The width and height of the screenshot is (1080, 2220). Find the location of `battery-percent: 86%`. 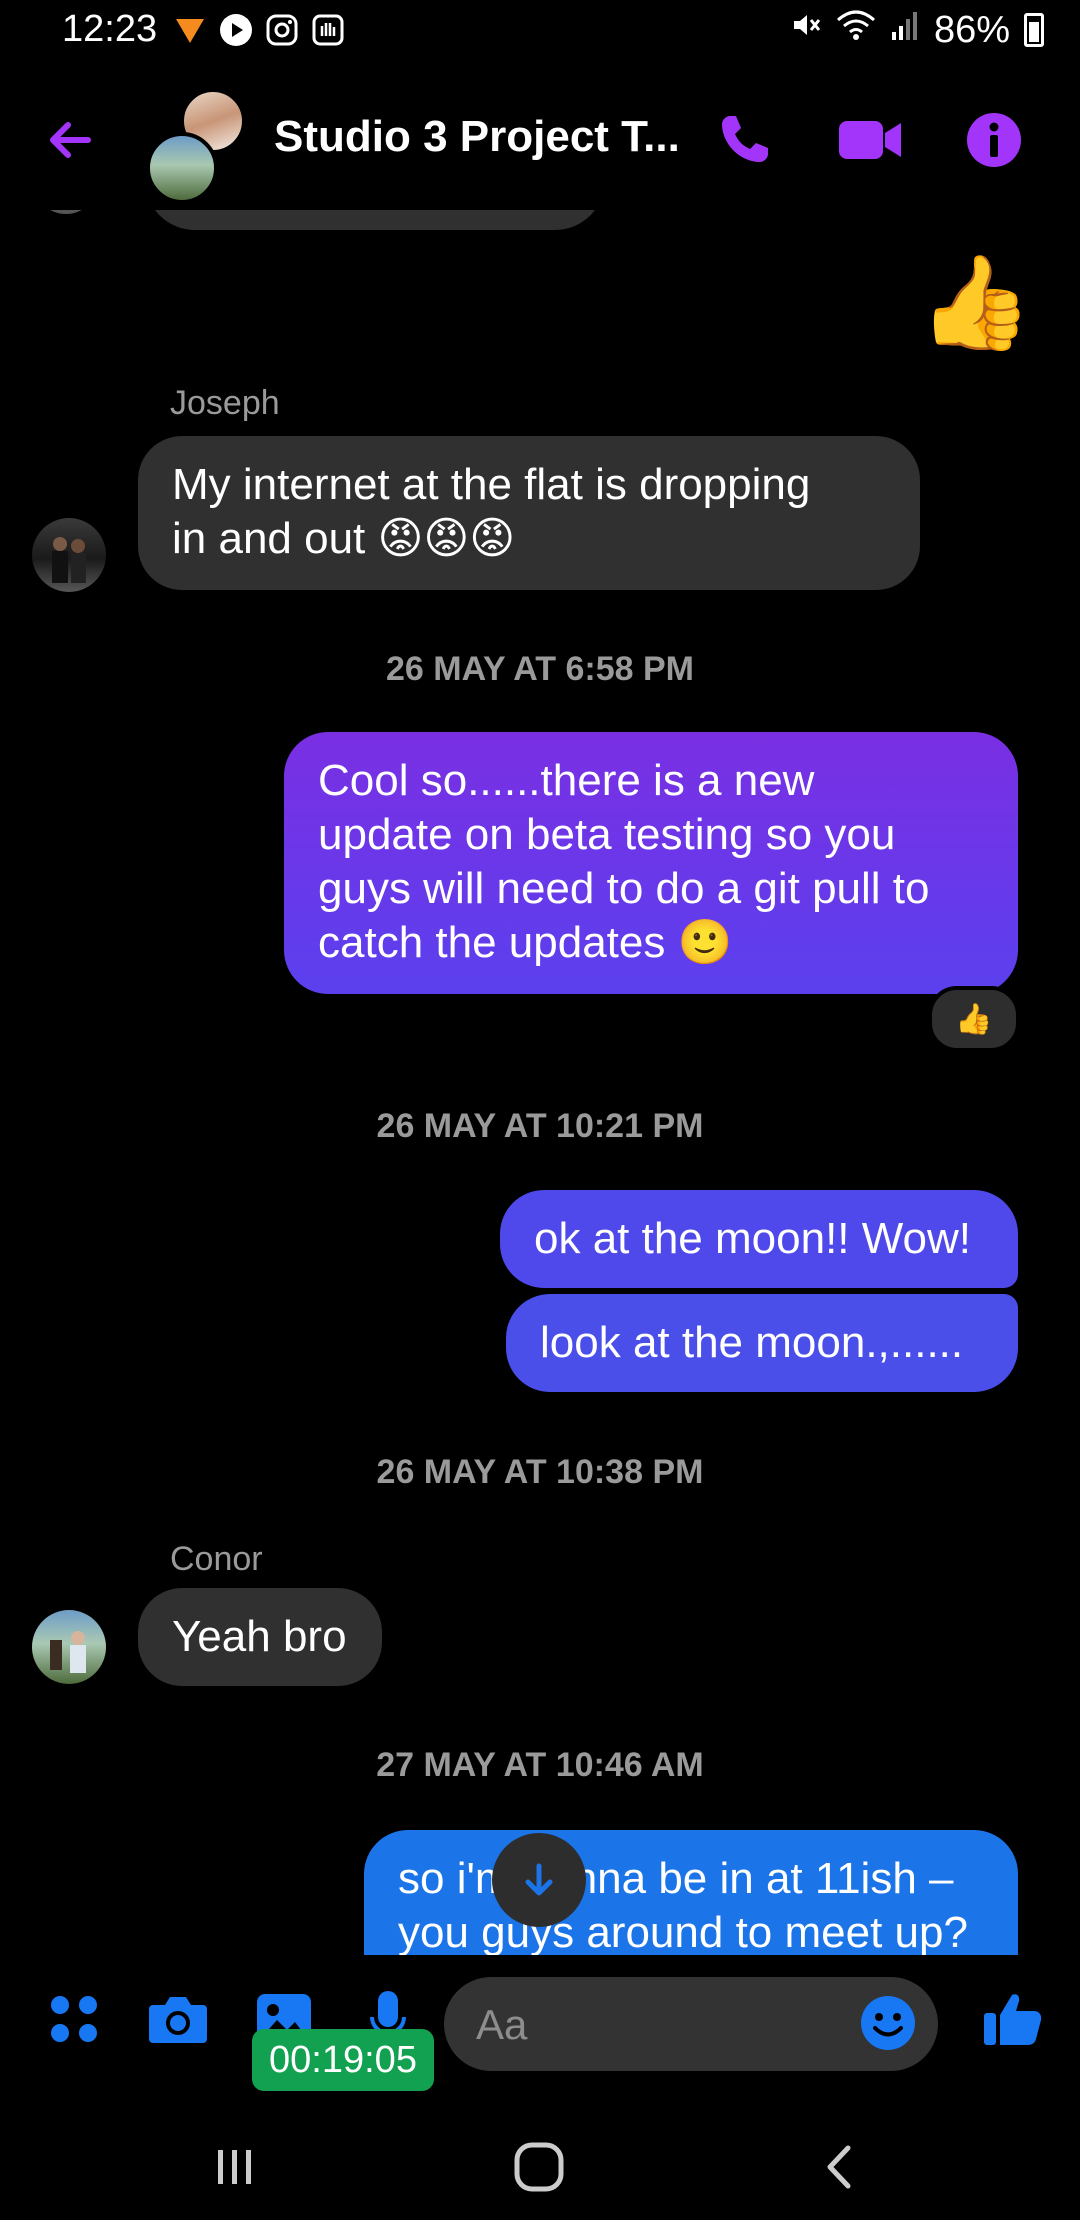

battery-percent: 86% is located at coordinates (971, 29).